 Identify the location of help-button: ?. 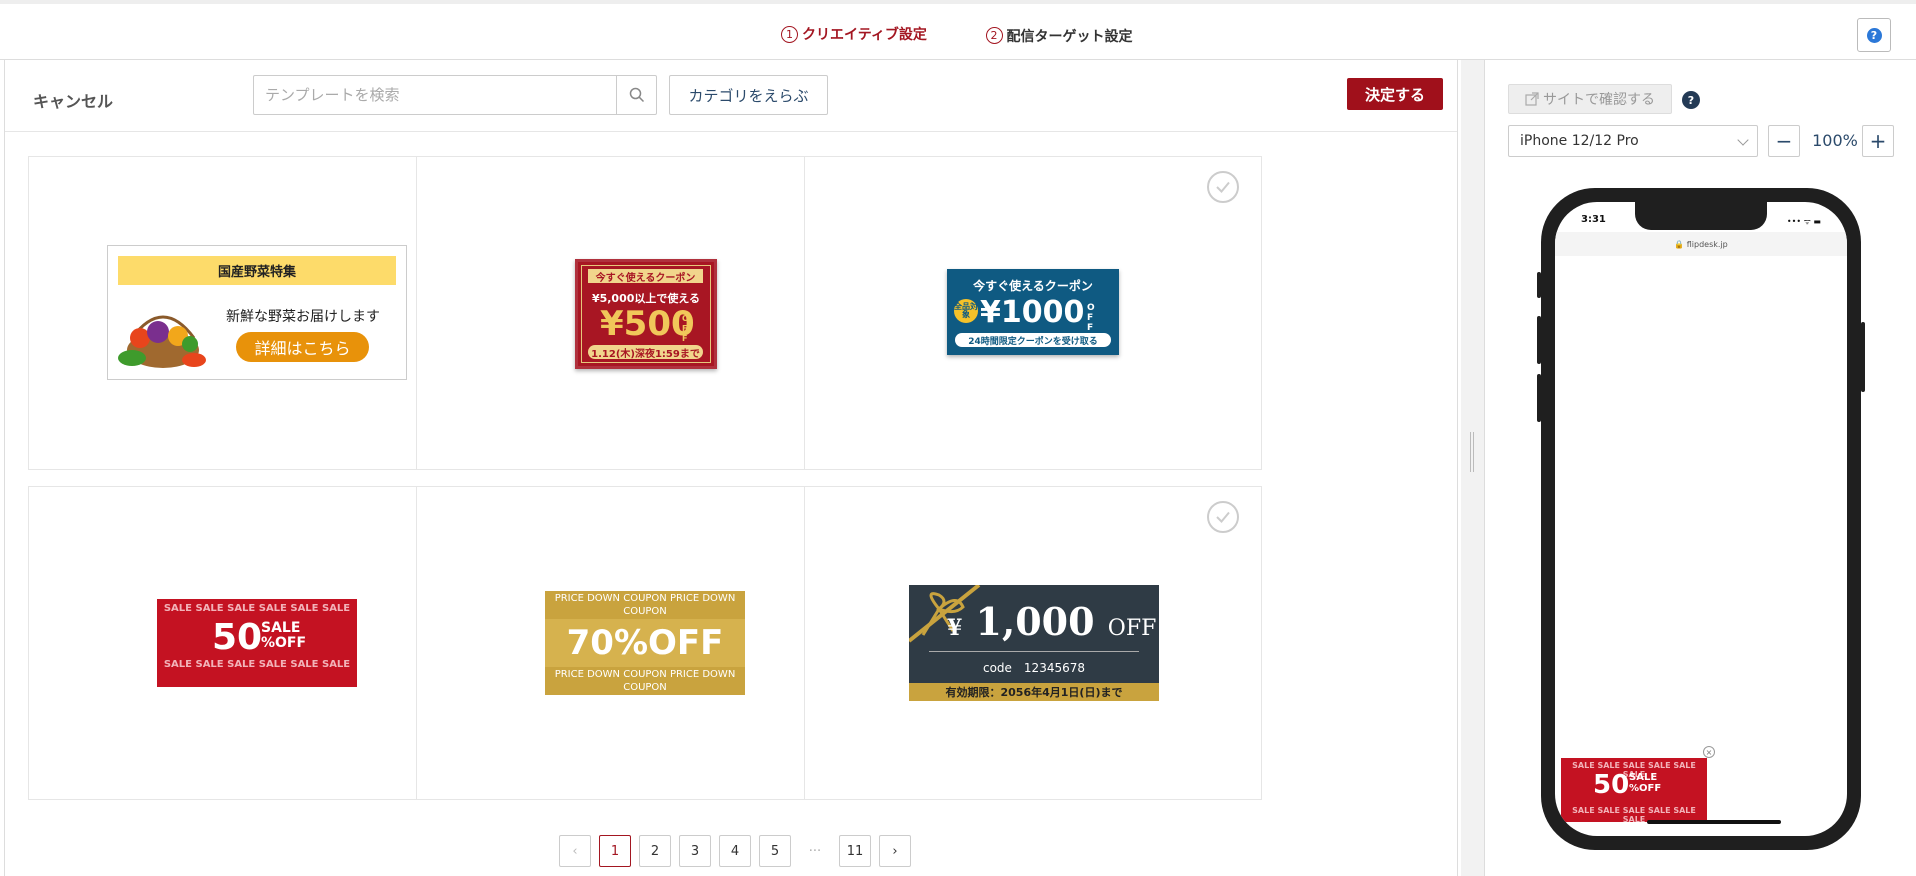
(1874, 35).